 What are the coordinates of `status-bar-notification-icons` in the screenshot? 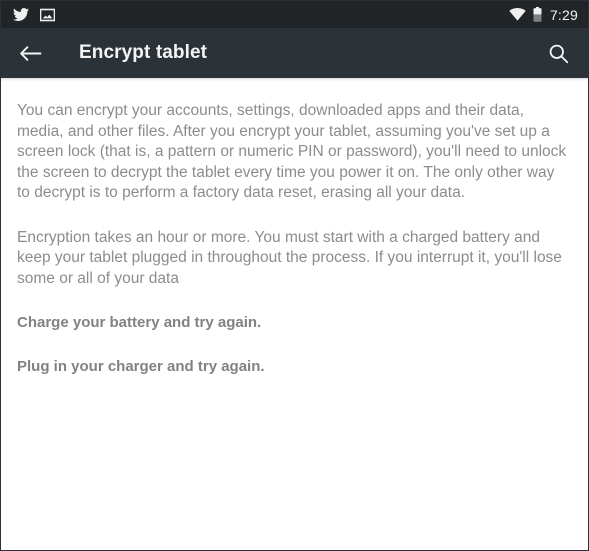 It's located at (34, 14).